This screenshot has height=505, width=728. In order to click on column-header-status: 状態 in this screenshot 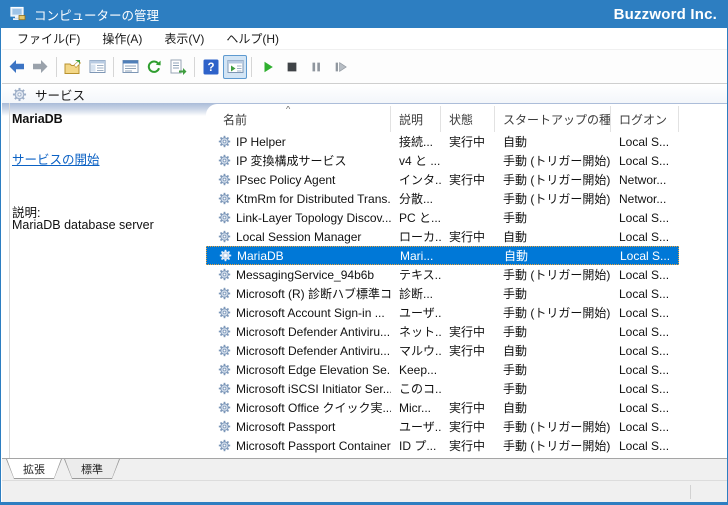, I will do `click(468, 119)`.